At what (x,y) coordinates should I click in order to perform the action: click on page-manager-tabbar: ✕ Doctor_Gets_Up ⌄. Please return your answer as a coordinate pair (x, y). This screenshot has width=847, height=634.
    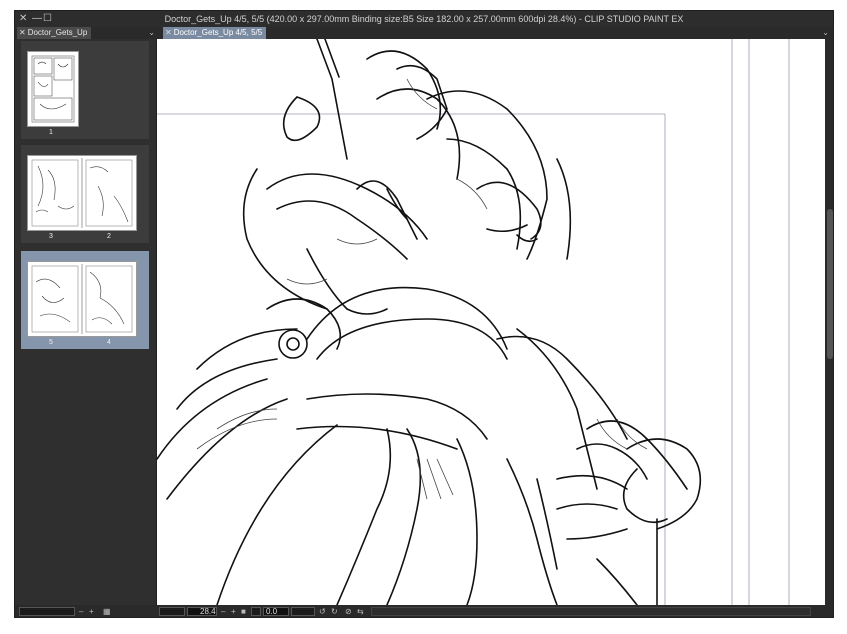
    Looking at the image, I should click on (86, 33).